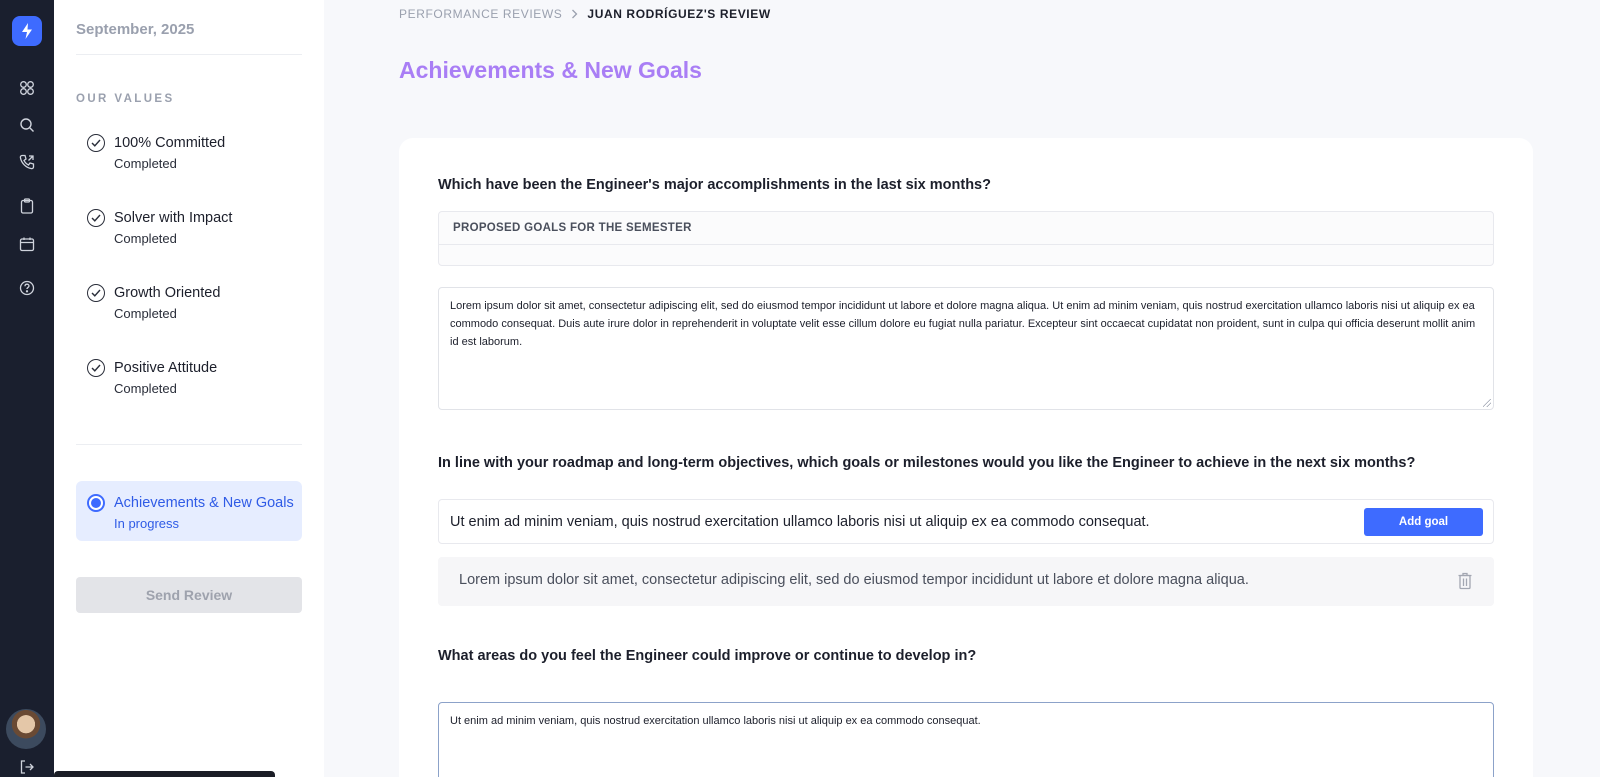  I want to click on step-achievements-new-goals: Achievements & New Goals In progress, so click(189, 511).